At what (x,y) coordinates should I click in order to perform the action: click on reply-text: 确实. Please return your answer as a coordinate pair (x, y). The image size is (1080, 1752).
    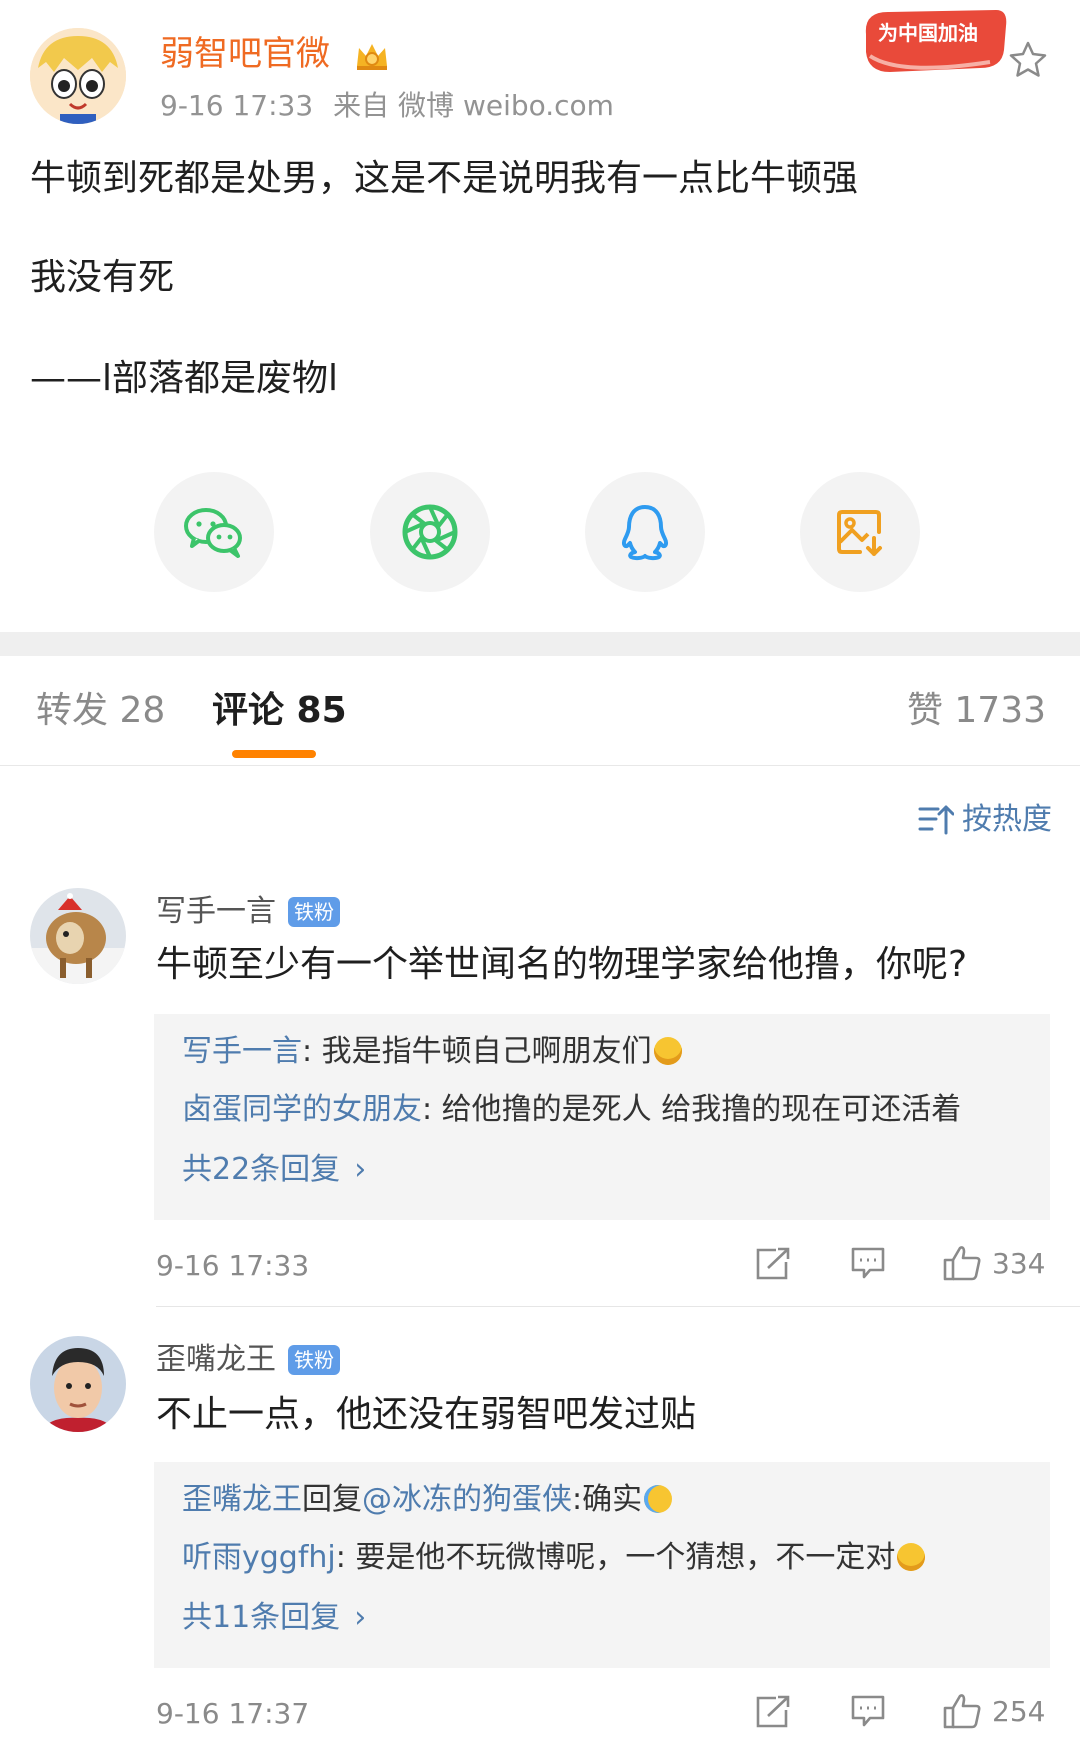
    Looking at the image, I should click on (612, 1499).